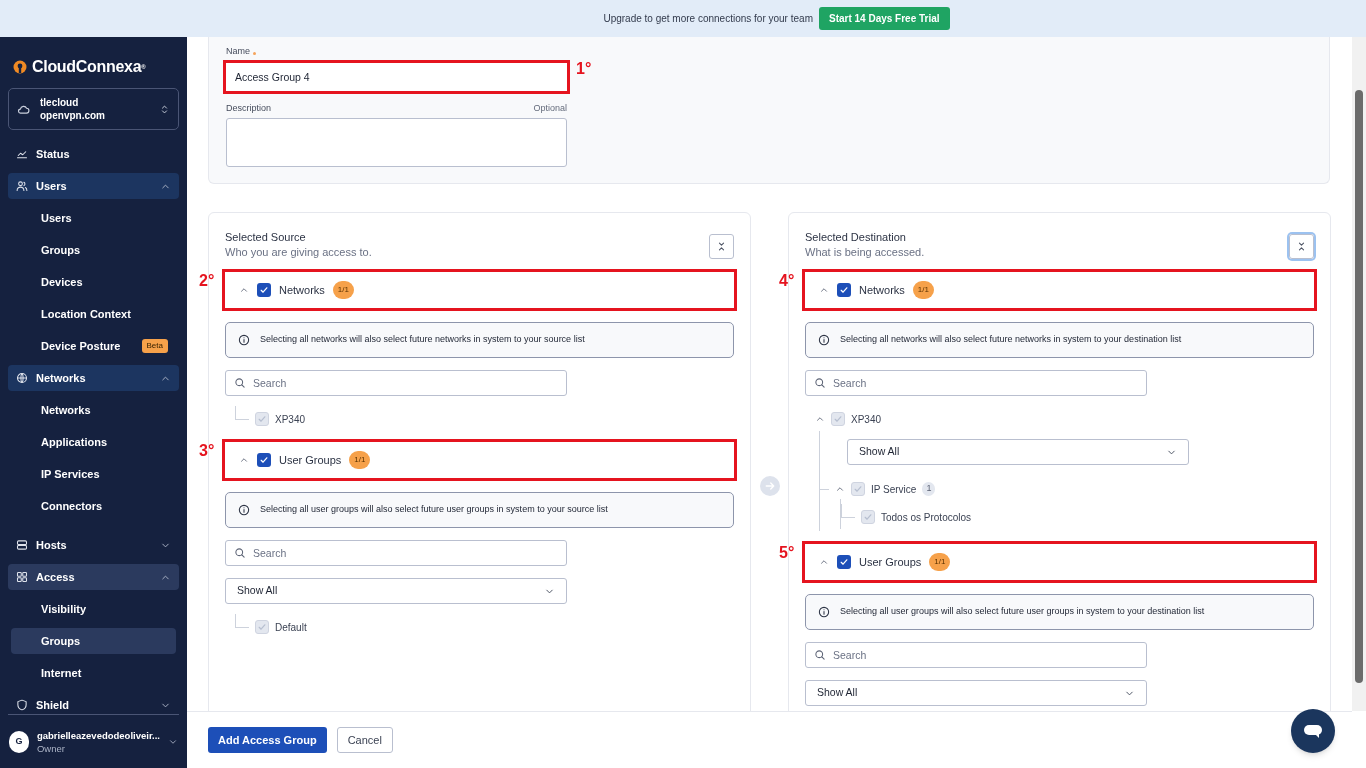 The height and width of the screenshot is (768, 1366). I want to click on nav-item: Devices, so click(93, 282).